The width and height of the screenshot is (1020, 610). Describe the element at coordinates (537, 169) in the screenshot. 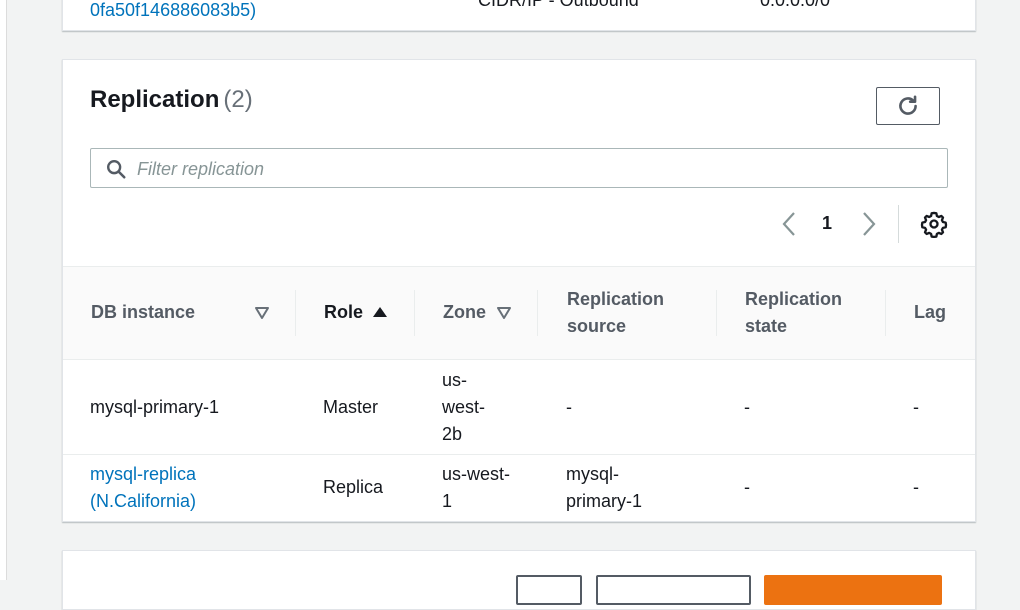

I see `filter-replication-input` at that location.